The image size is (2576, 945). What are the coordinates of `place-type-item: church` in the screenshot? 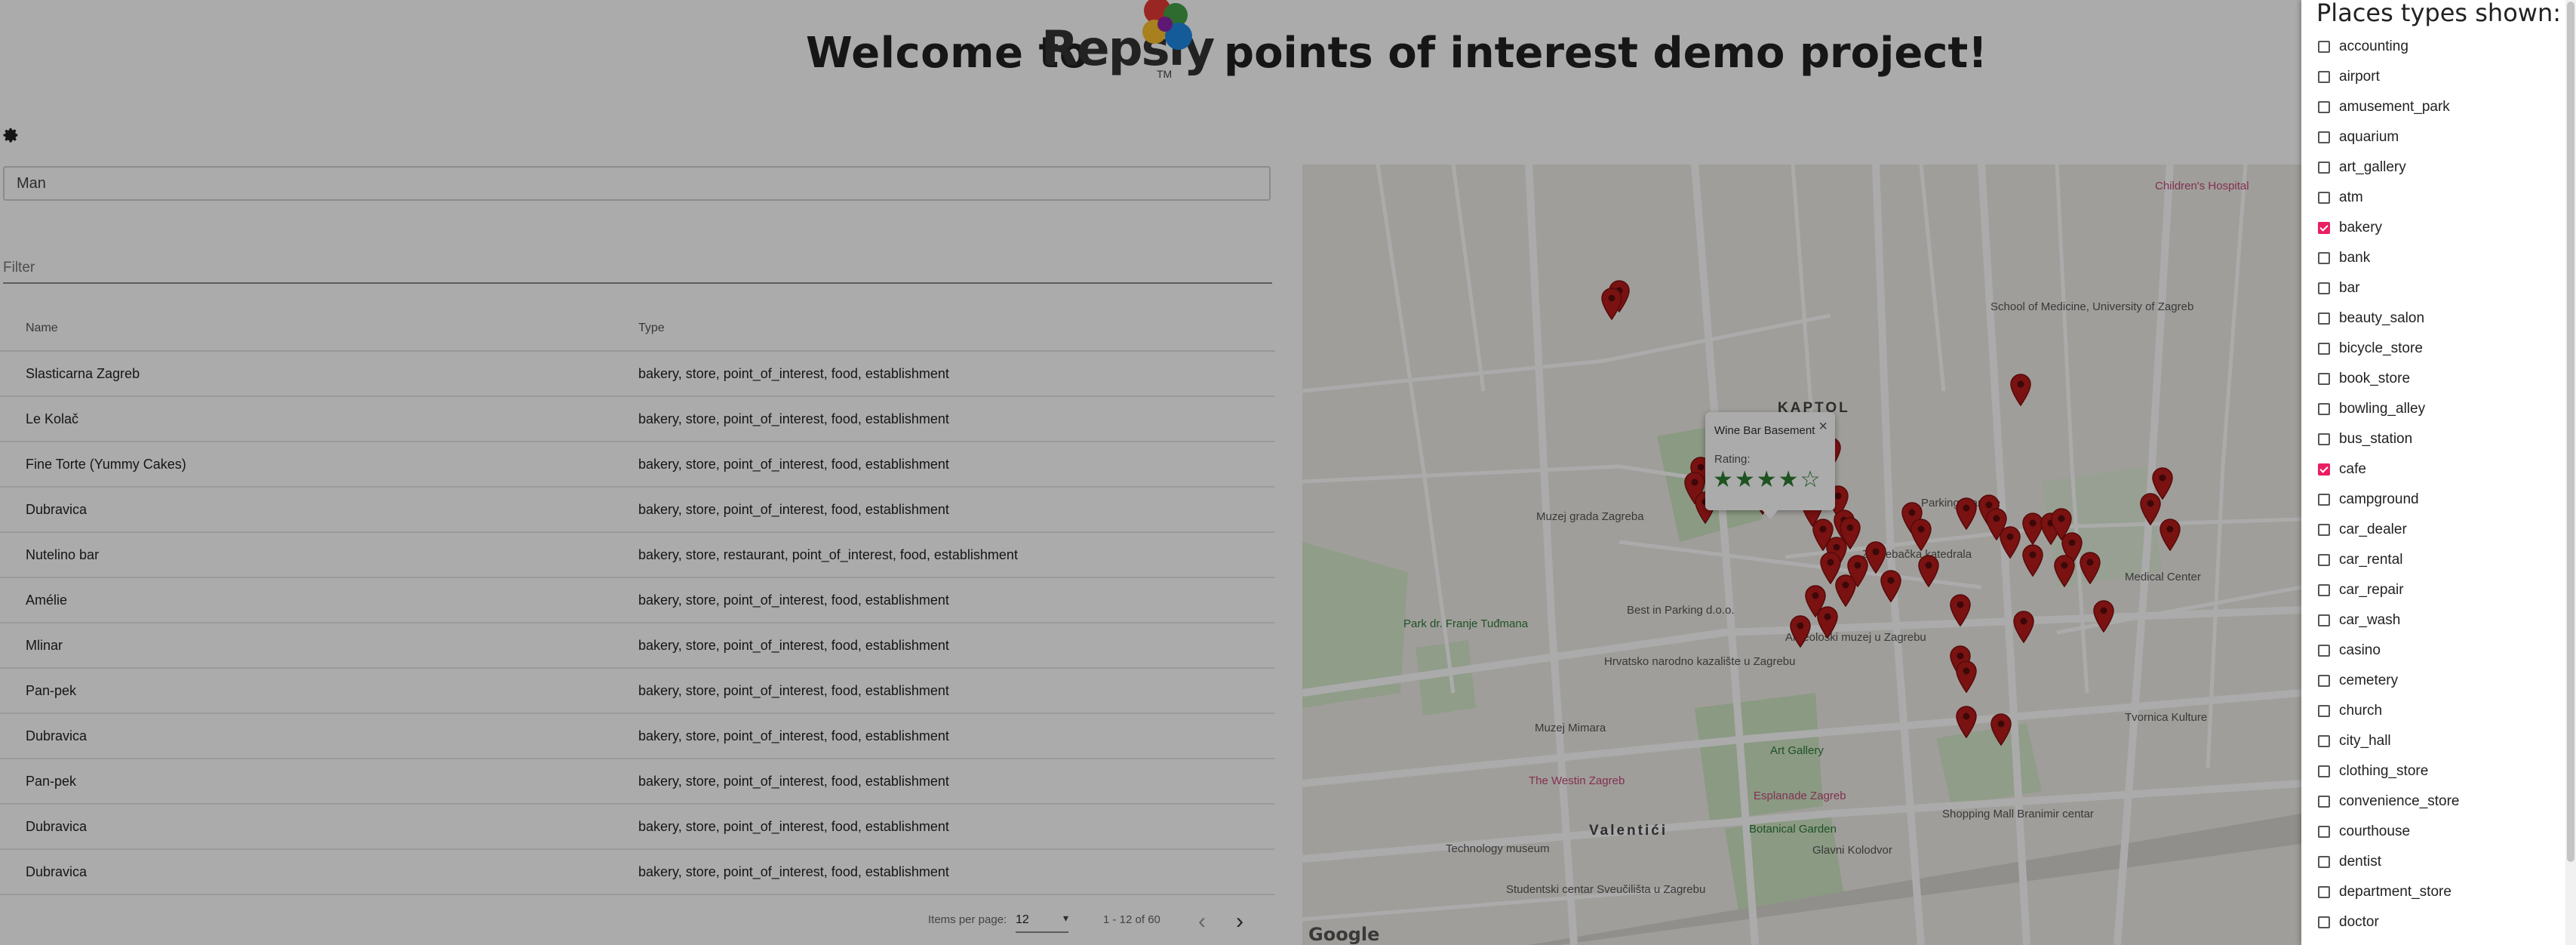 It's located at (2429, 715).